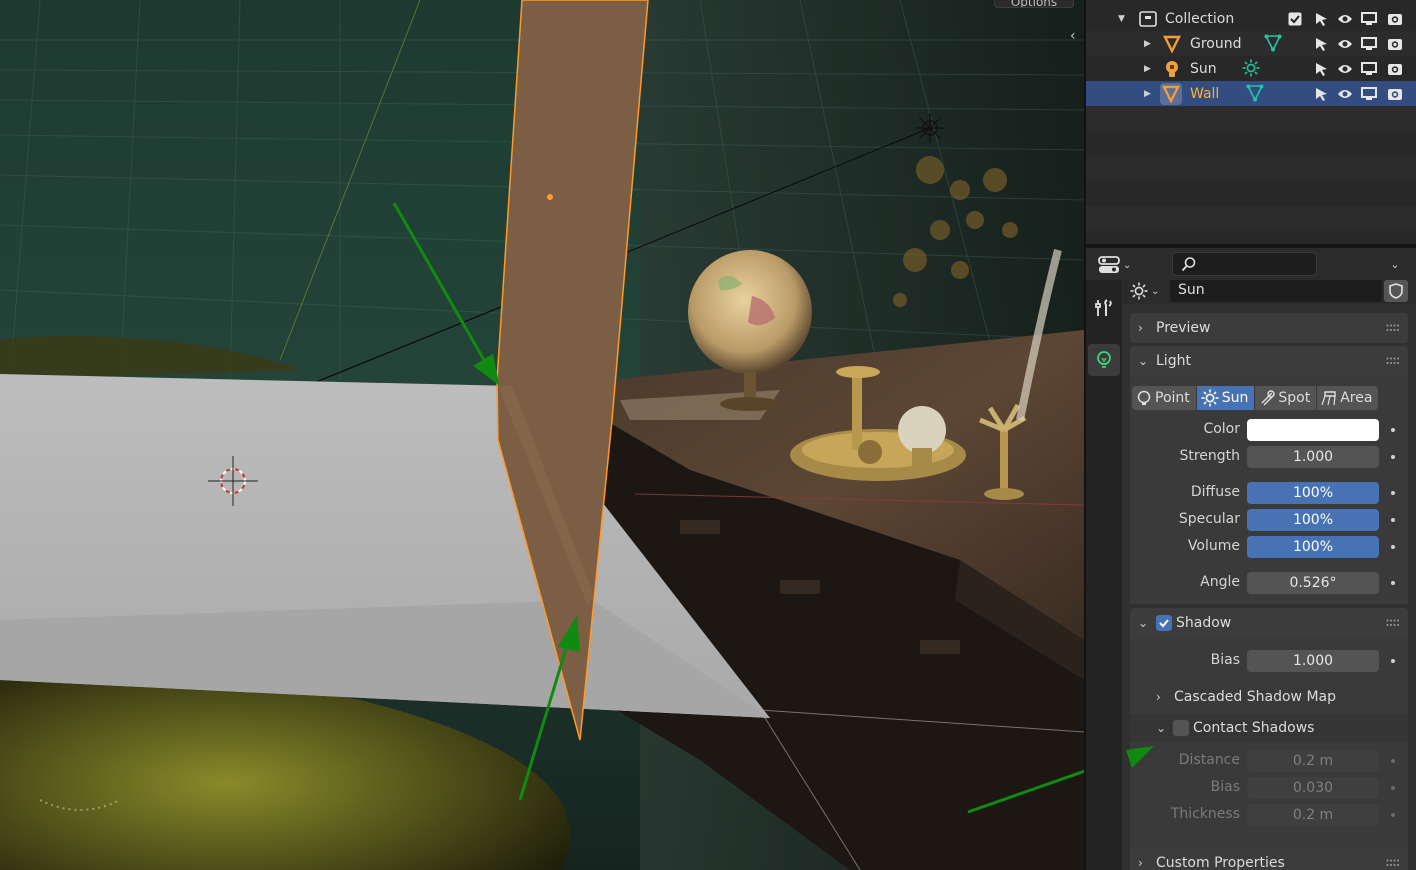 The image size is (1416, 870). I want to click on sun-icon, so click(1210, 398).